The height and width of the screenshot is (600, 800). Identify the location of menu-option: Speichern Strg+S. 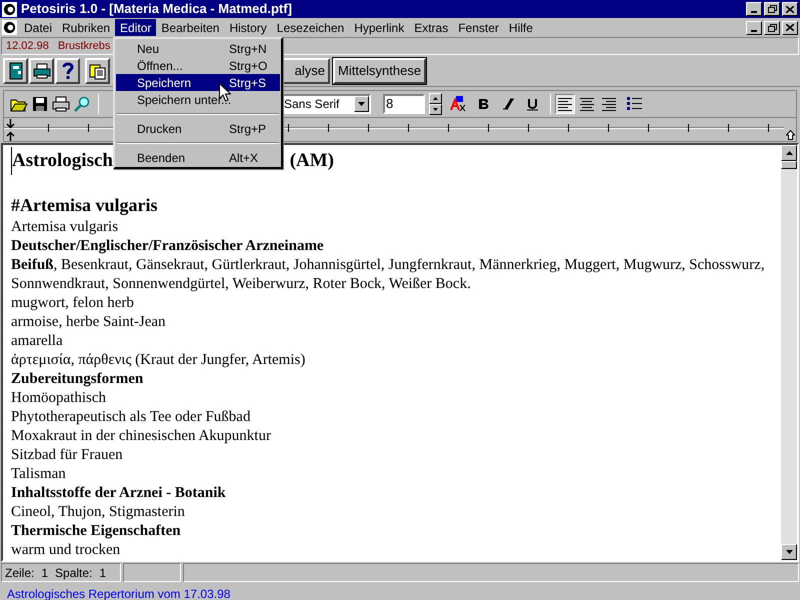
(198, 82).